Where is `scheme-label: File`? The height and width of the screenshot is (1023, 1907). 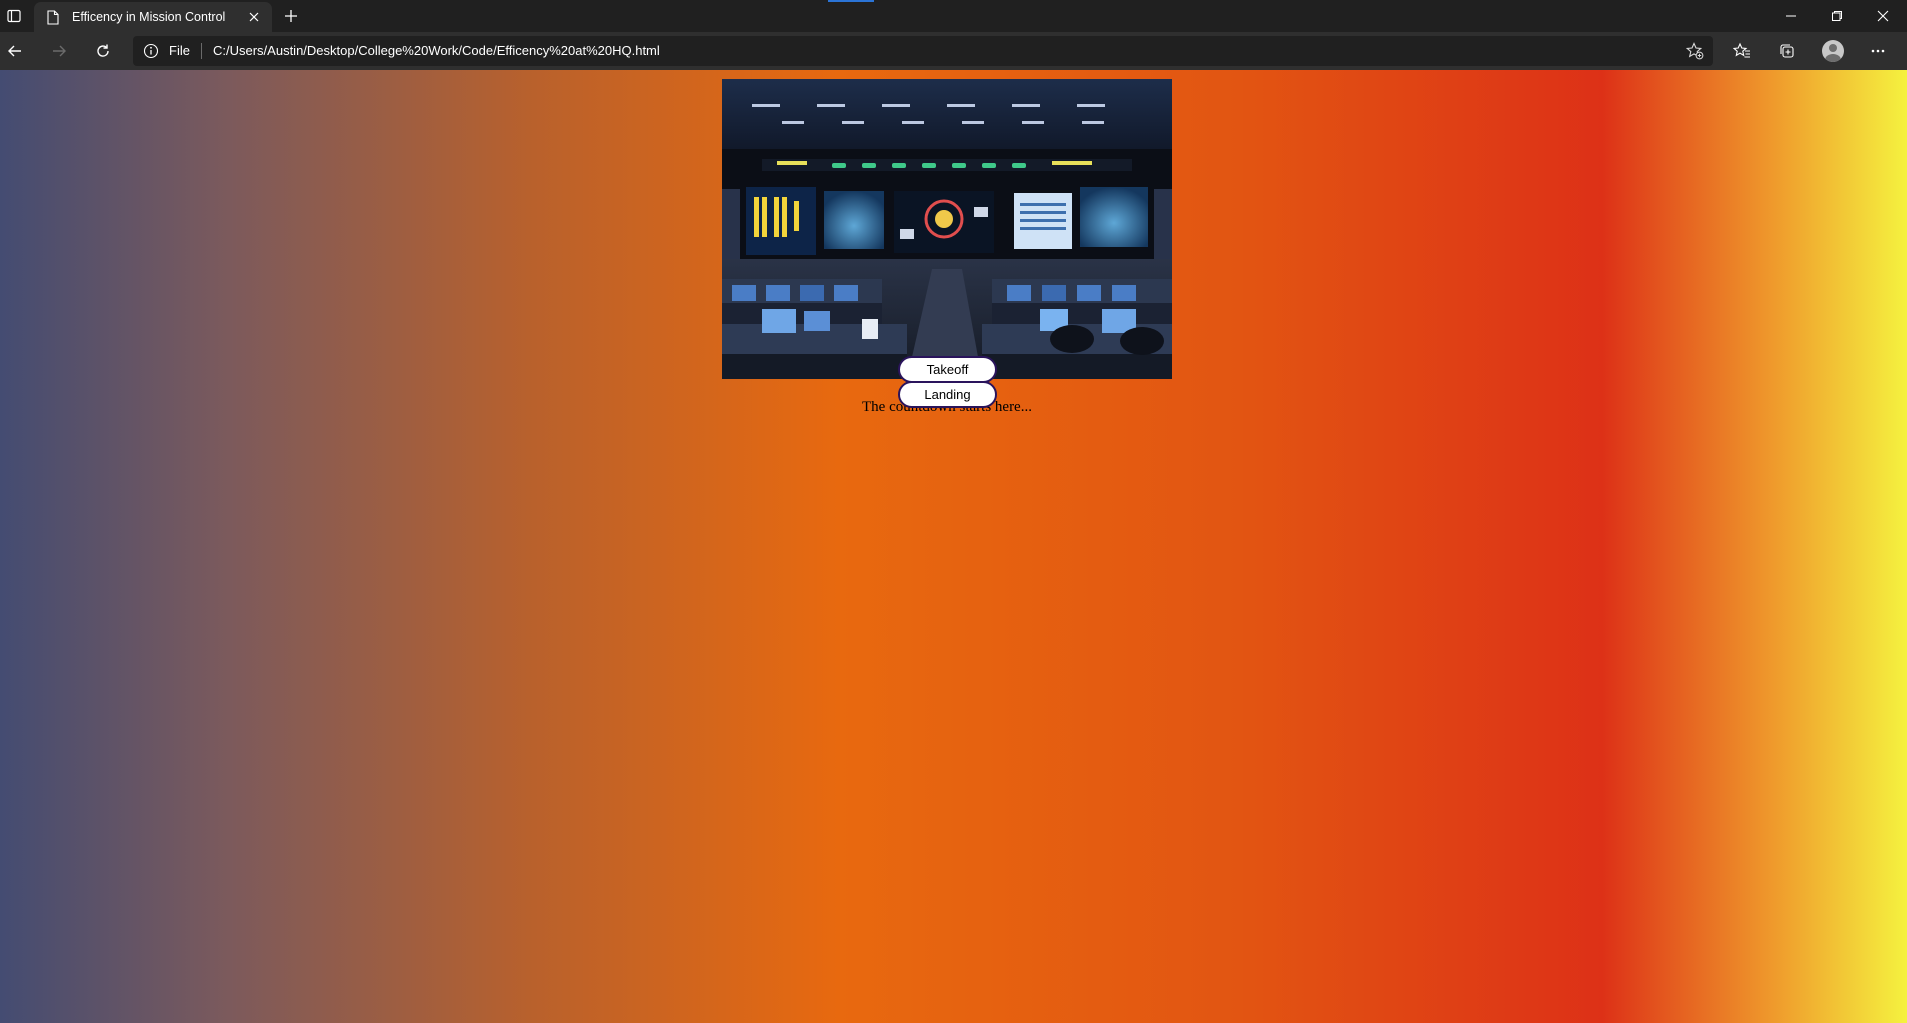
scheme-label: File is located at coordinates (179, 50).